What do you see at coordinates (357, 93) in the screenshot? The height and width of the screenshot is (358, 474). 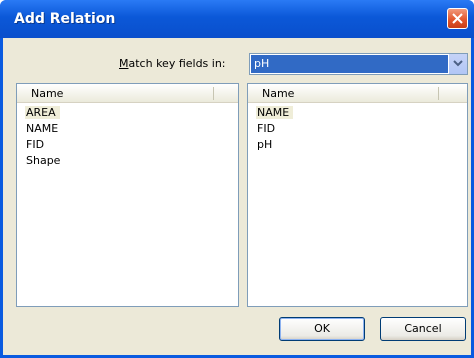 I see `destination-list-header: Name` at bounding box center [357, 93].